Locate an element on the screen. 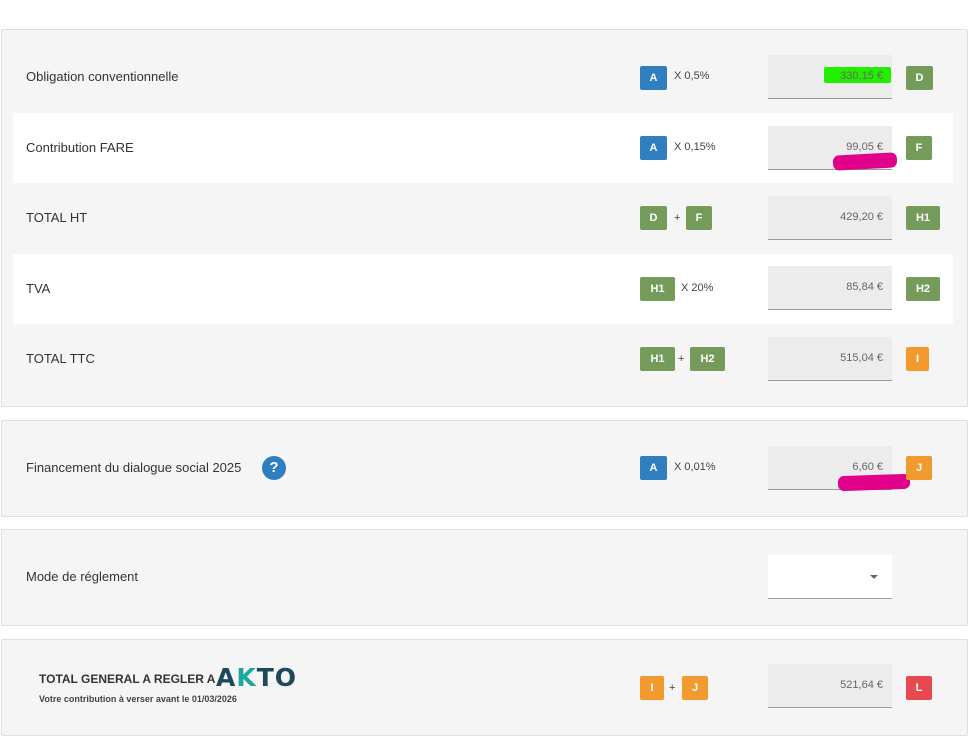  tva-amount-field: 85,84 € is located at coordinates (830, 288).